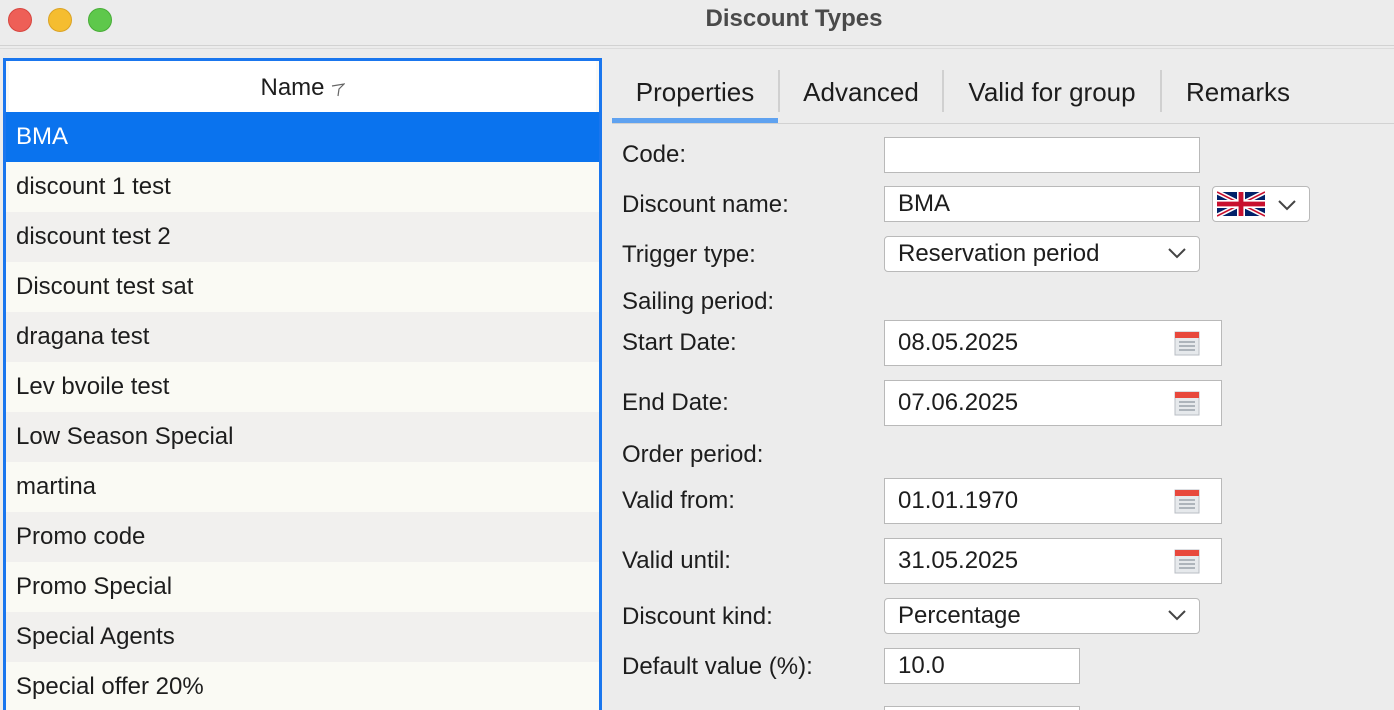 This screenshot has width=1394, height=710. I want to click on valid-until-input: 31.05.2025, so click(1053, 561).